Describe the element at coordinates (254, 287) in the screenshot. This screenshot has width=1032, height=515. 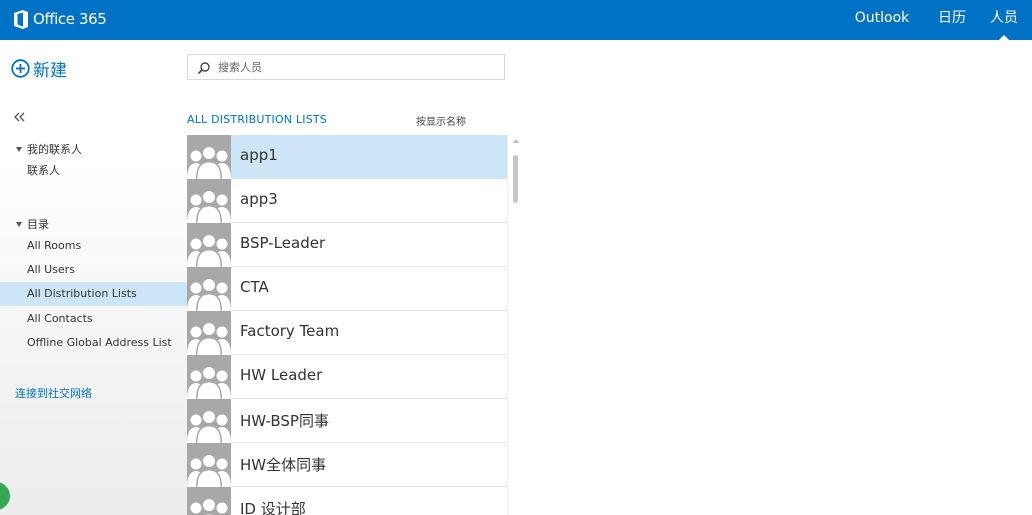
I see `list-item-name: CTA` at that location.